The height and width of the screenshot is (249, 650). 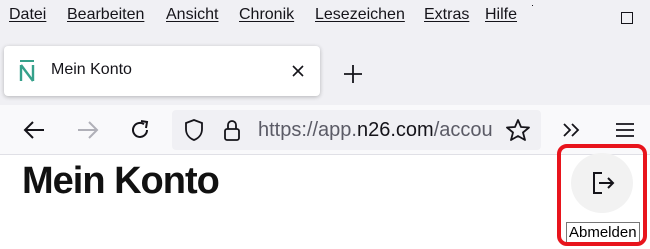 I want to click on hamburger-menu-icon, so click(x=625, y=130).